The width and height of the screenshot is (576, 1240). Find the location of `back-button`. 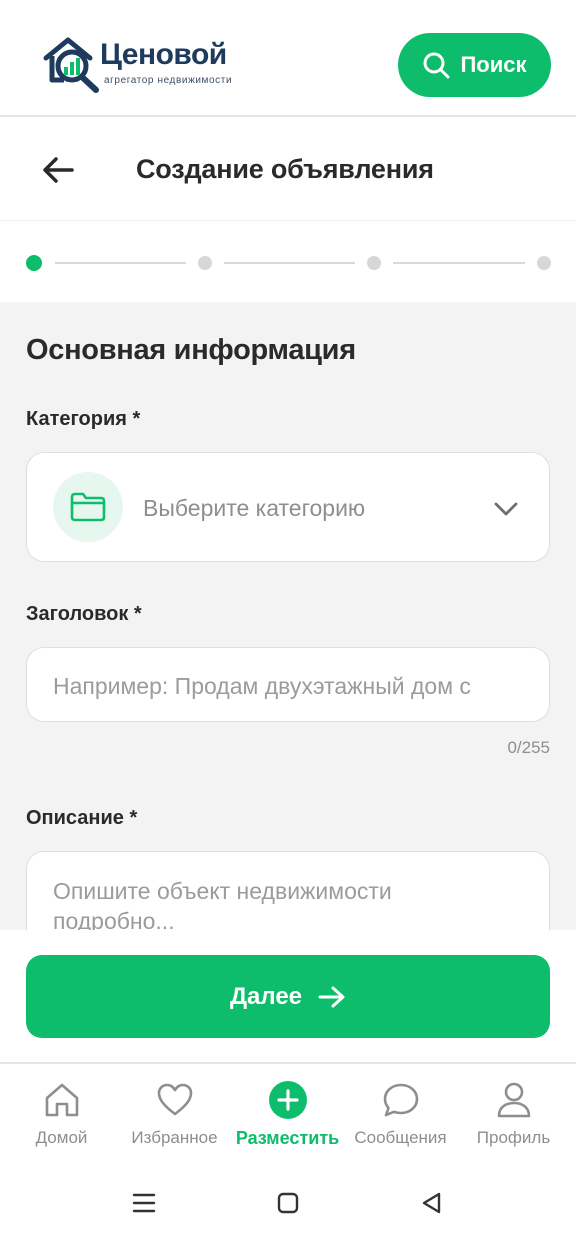

back-button is located at coordinates (58, 170).